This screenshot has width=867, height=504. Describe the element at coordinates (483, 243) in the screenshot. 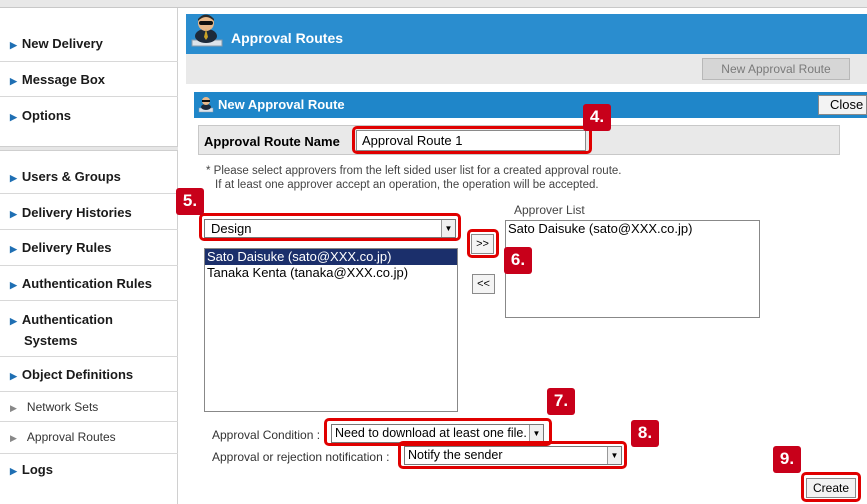

I see `highlight-add-button` at that location.